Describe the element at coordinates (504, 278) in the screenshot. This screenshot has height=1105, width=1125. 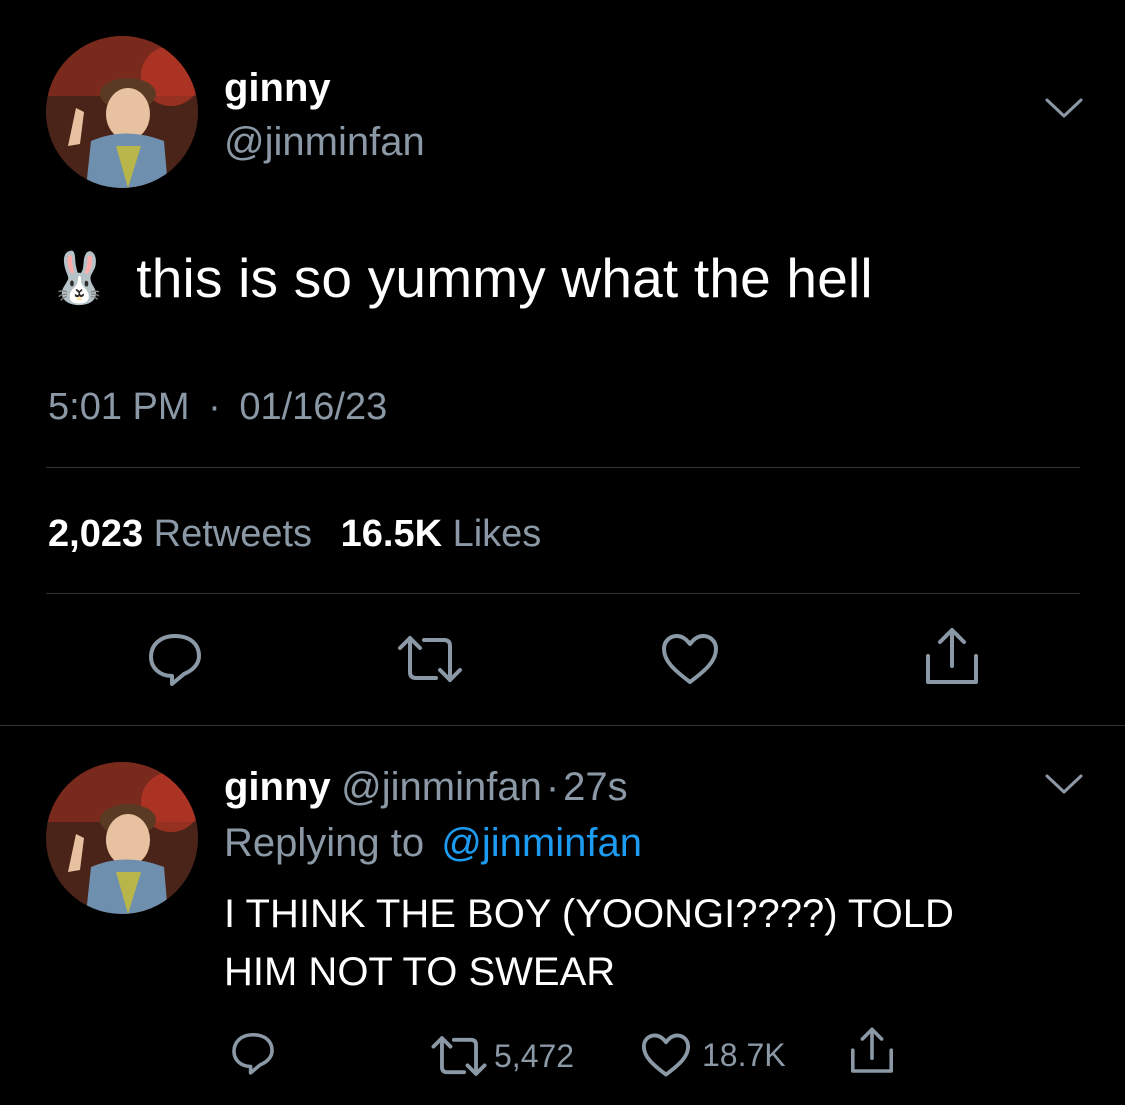
I see `tweet-text: this is so yummy what the hell` at that location.